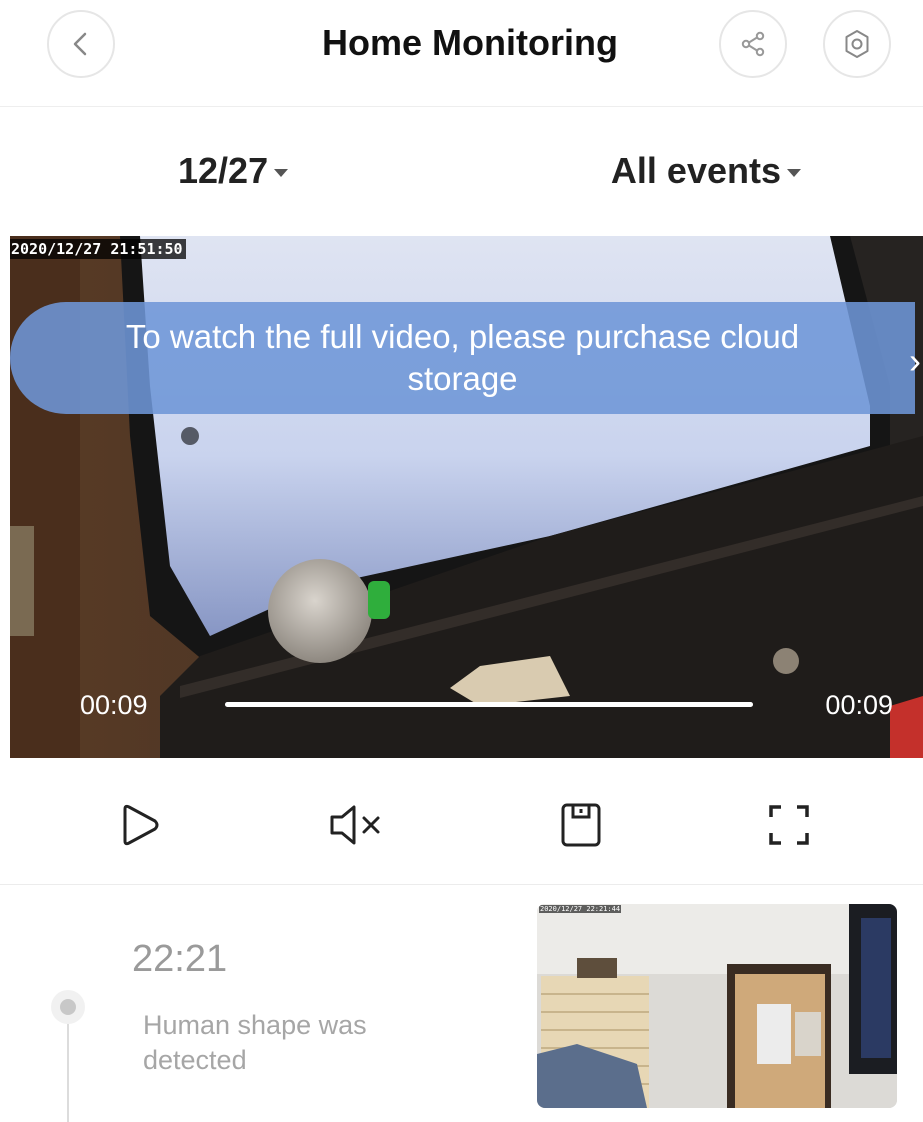 Image resolution: width=923 pixels, height=1122 pixels. I want to click on event-description: Human shape was detected, so click(293, 1043).